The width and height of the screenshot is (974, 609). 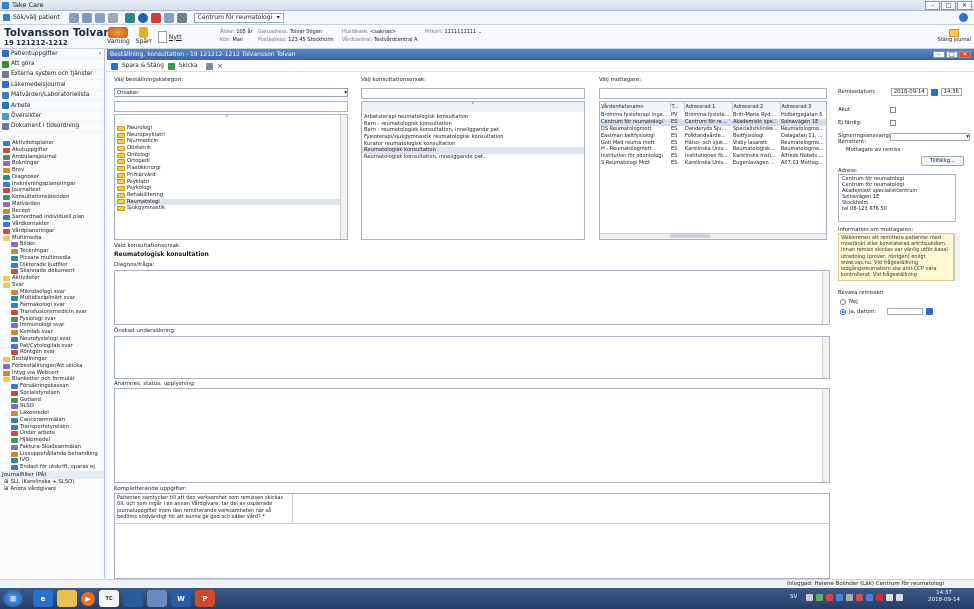 I want to click on tree-item: Brev, so click(x=53, y=170).